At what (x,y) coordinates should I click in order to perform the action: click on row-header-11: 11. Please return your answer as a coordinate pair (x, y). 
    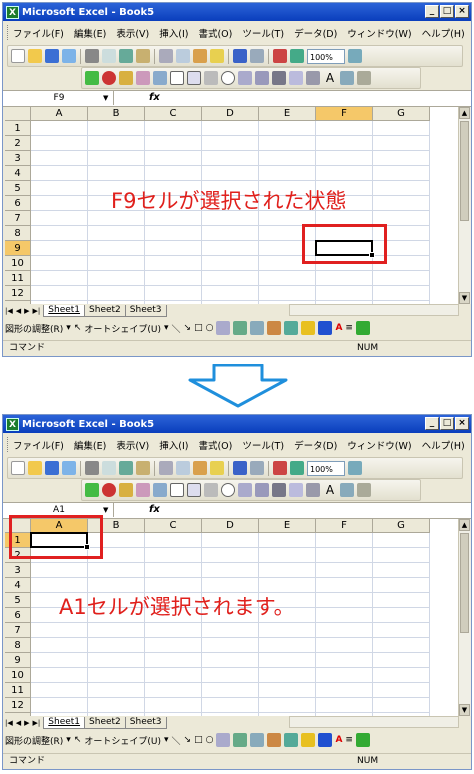
    Looking at the image, I should click on (18, 690).